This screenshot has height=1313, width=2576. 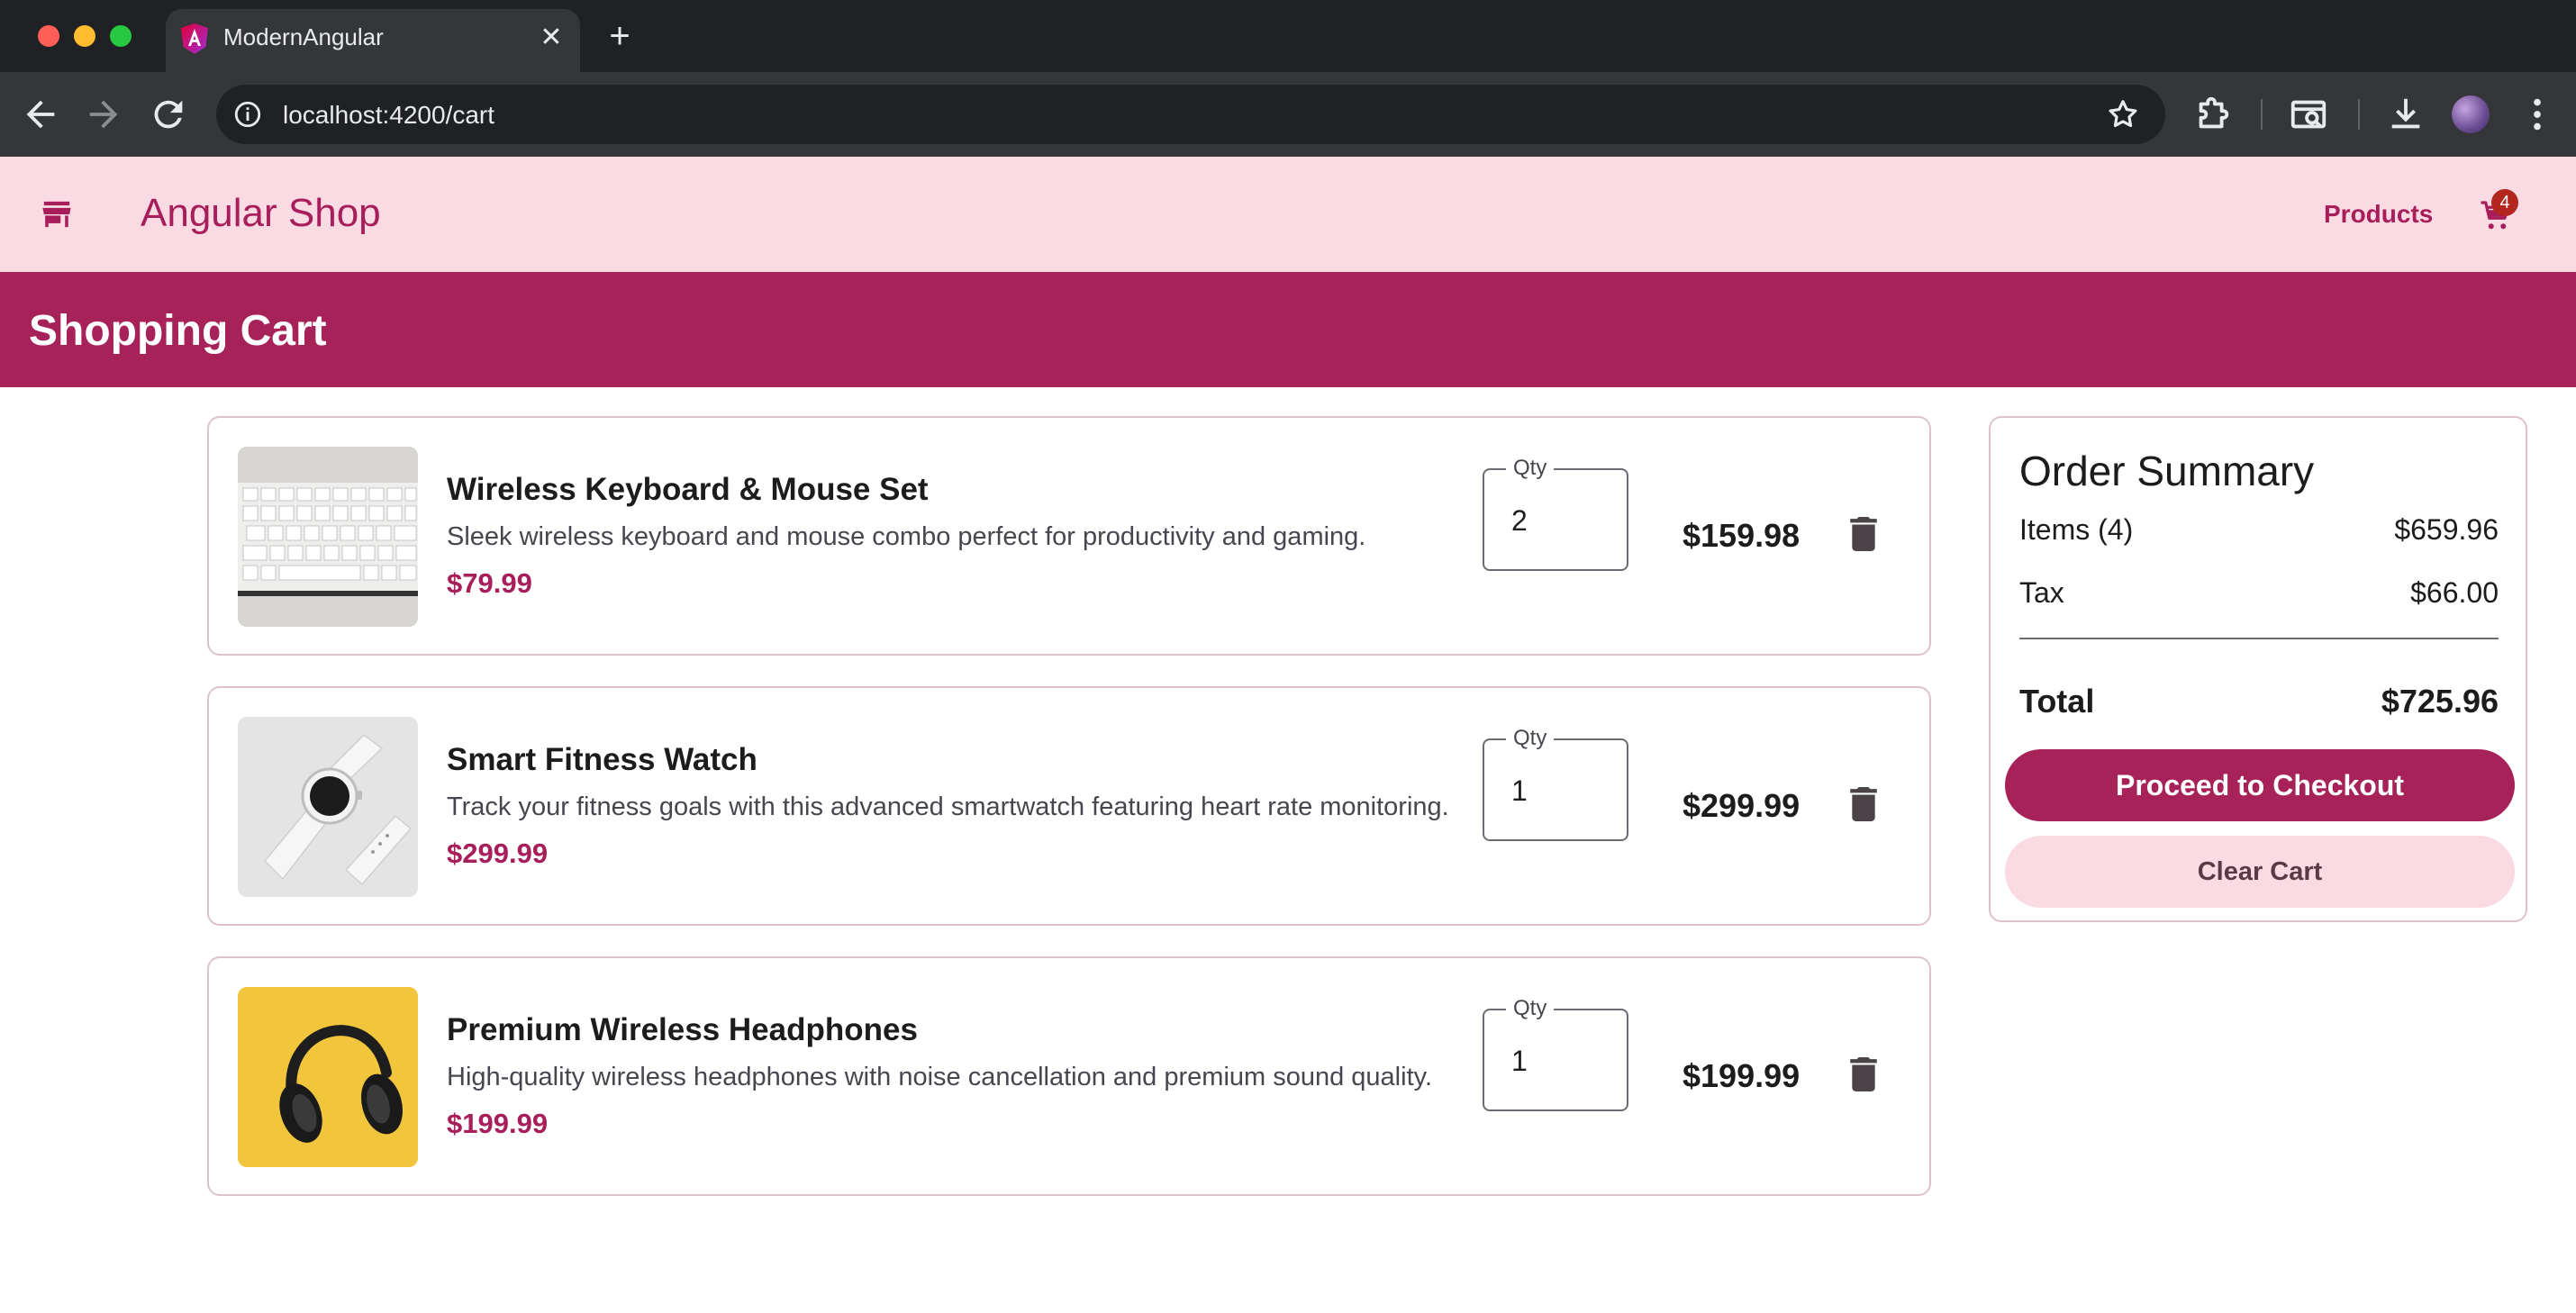 I want to click on quantity-field: Qty 2, so click(x=1555, y=513).